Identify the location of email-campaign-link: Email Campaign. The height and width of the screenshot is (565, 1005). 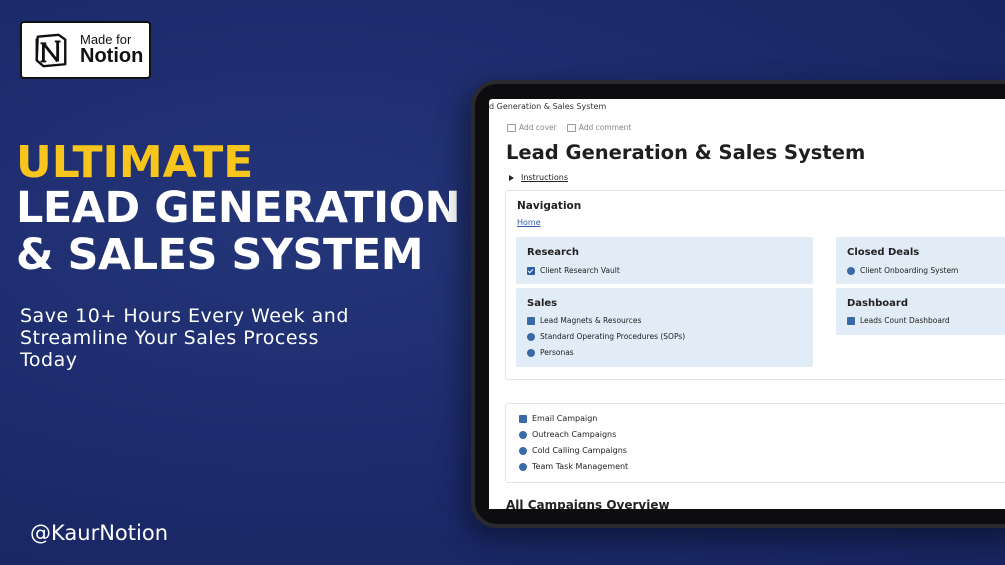
(558, 418).